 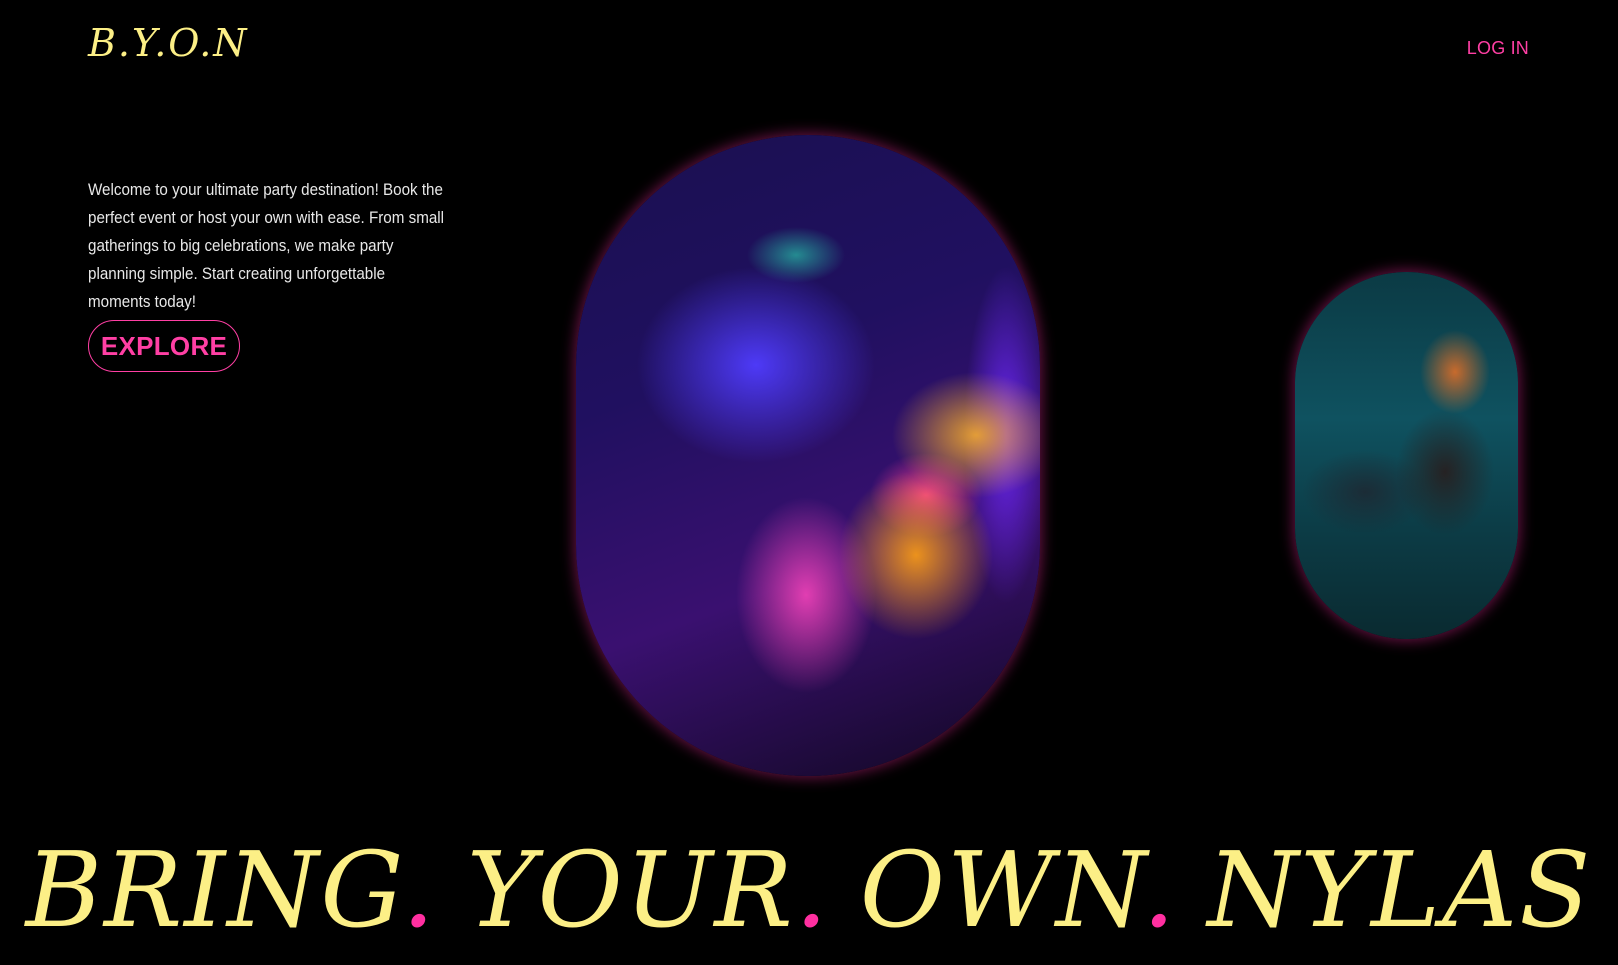 What do you see at coordinates (213, 890) in the screenshot?
I see `headline-word-1: BRING` at bounding box center [213, 890].